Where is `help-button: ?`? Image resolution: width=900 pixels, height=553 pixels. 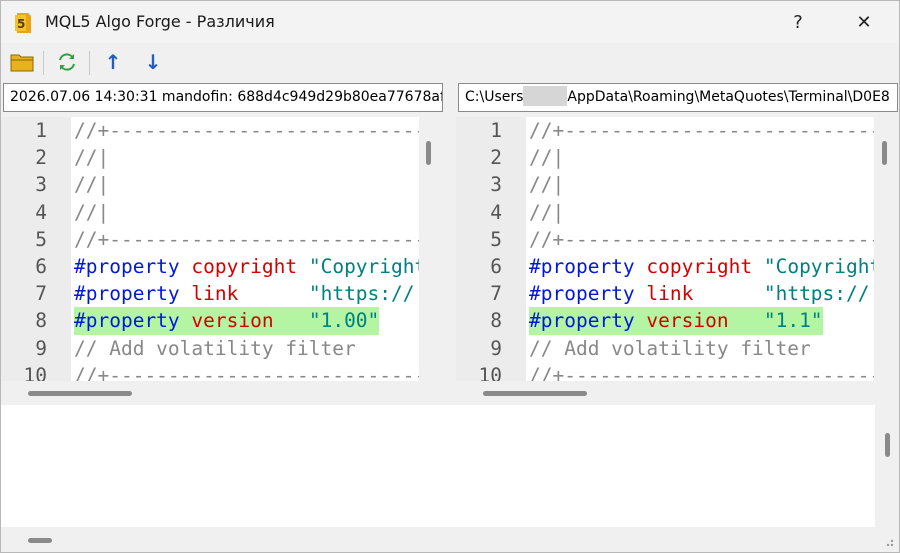
help-button: ? is located at coordinates (798, 22).